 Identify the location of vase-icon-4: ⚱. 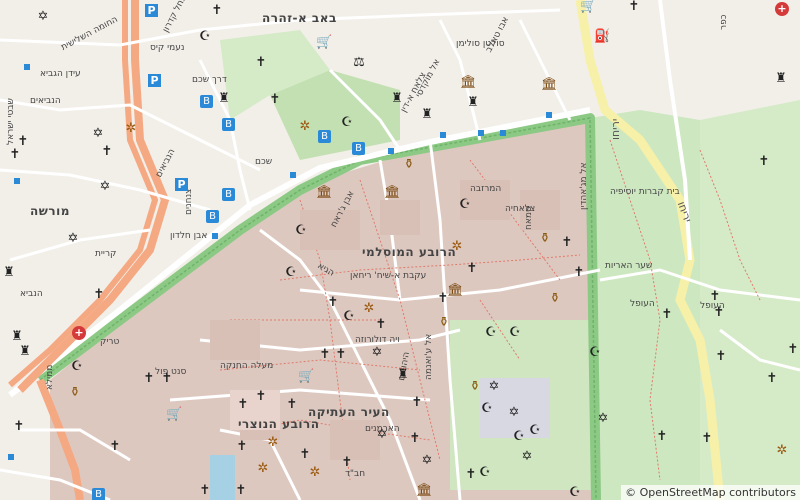
(444, 323).